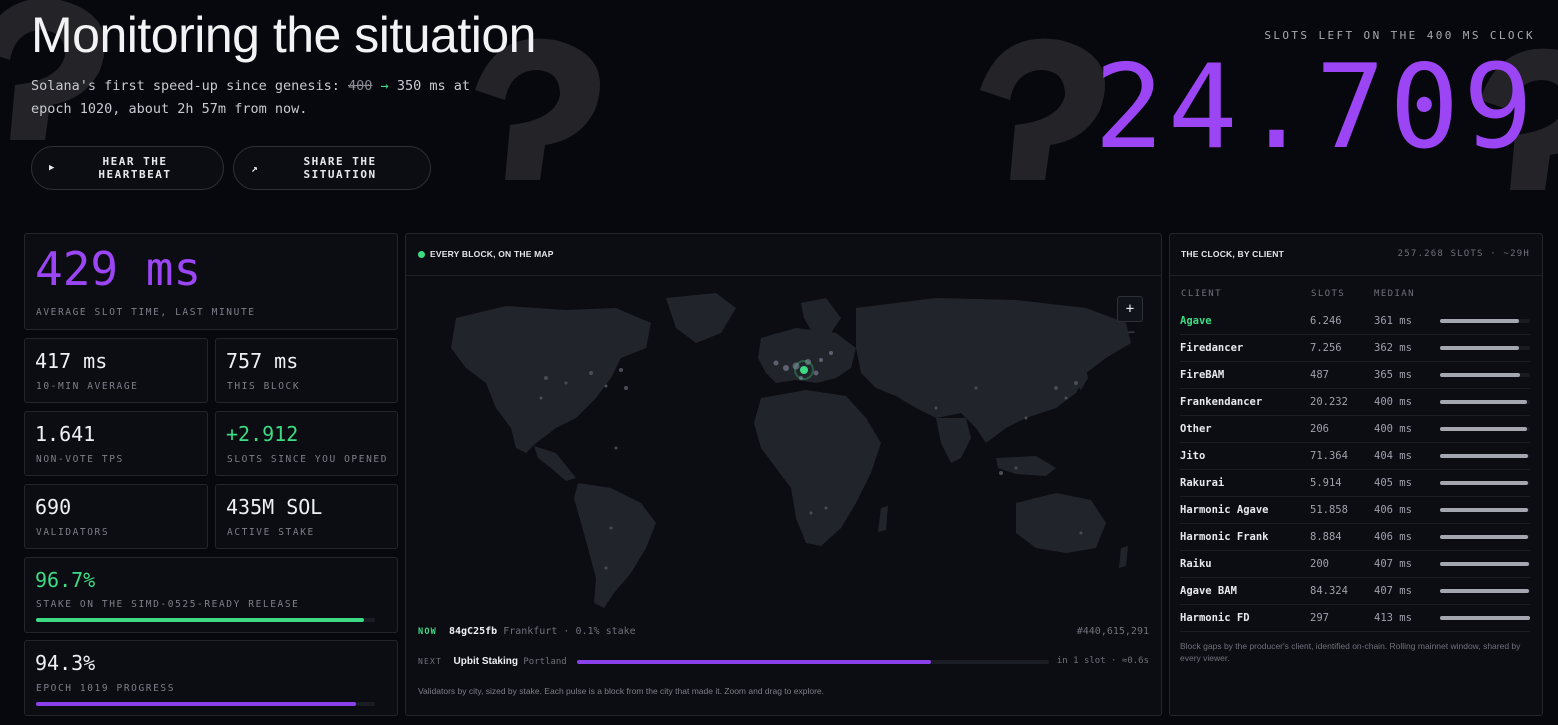 The image size is (1558, 725). I want to click on client-slots: 206, so click(1319, 429).